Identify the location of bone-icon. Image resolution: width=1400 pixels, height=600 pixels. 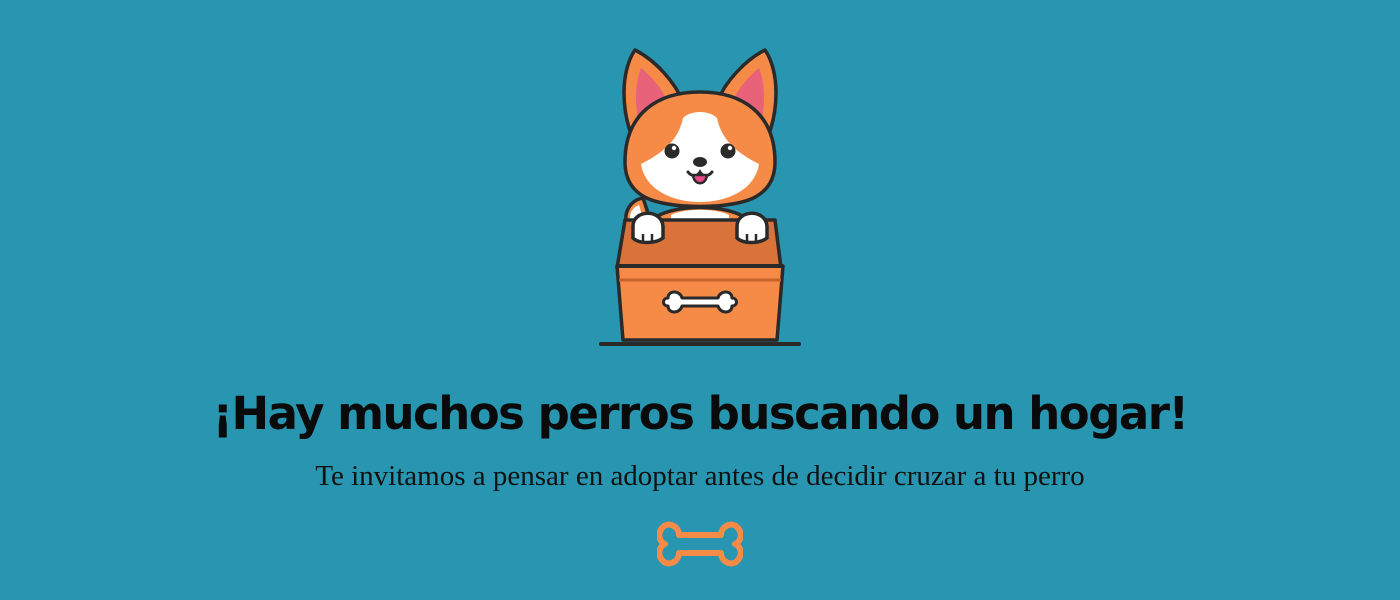
(700, 544).